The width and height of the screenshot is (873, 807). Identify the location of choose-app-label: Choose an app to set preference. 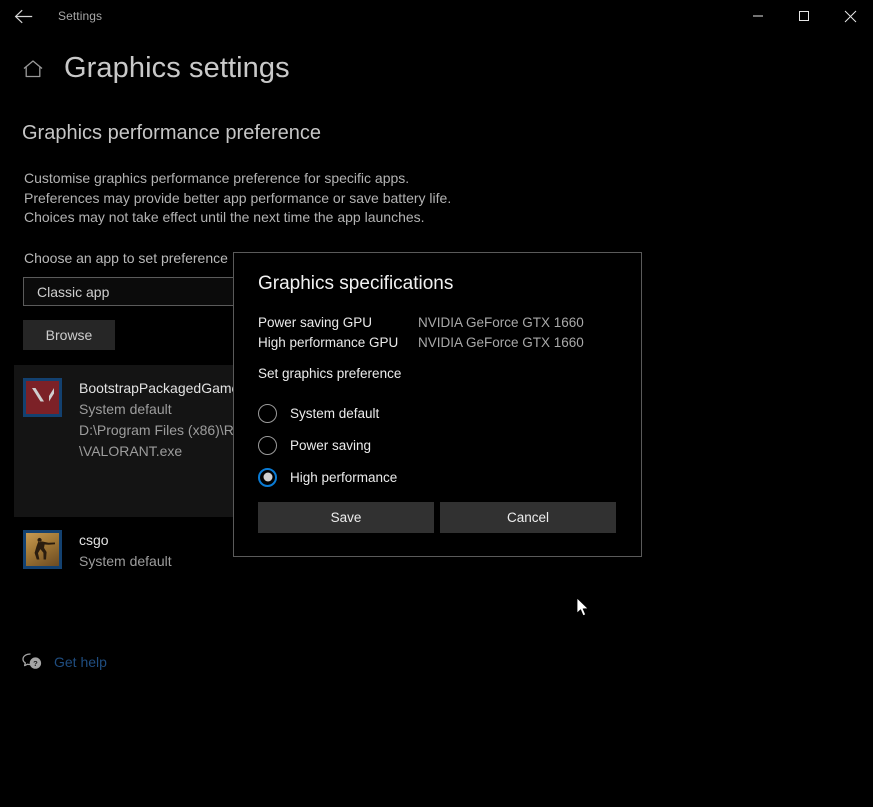
(126, 258).